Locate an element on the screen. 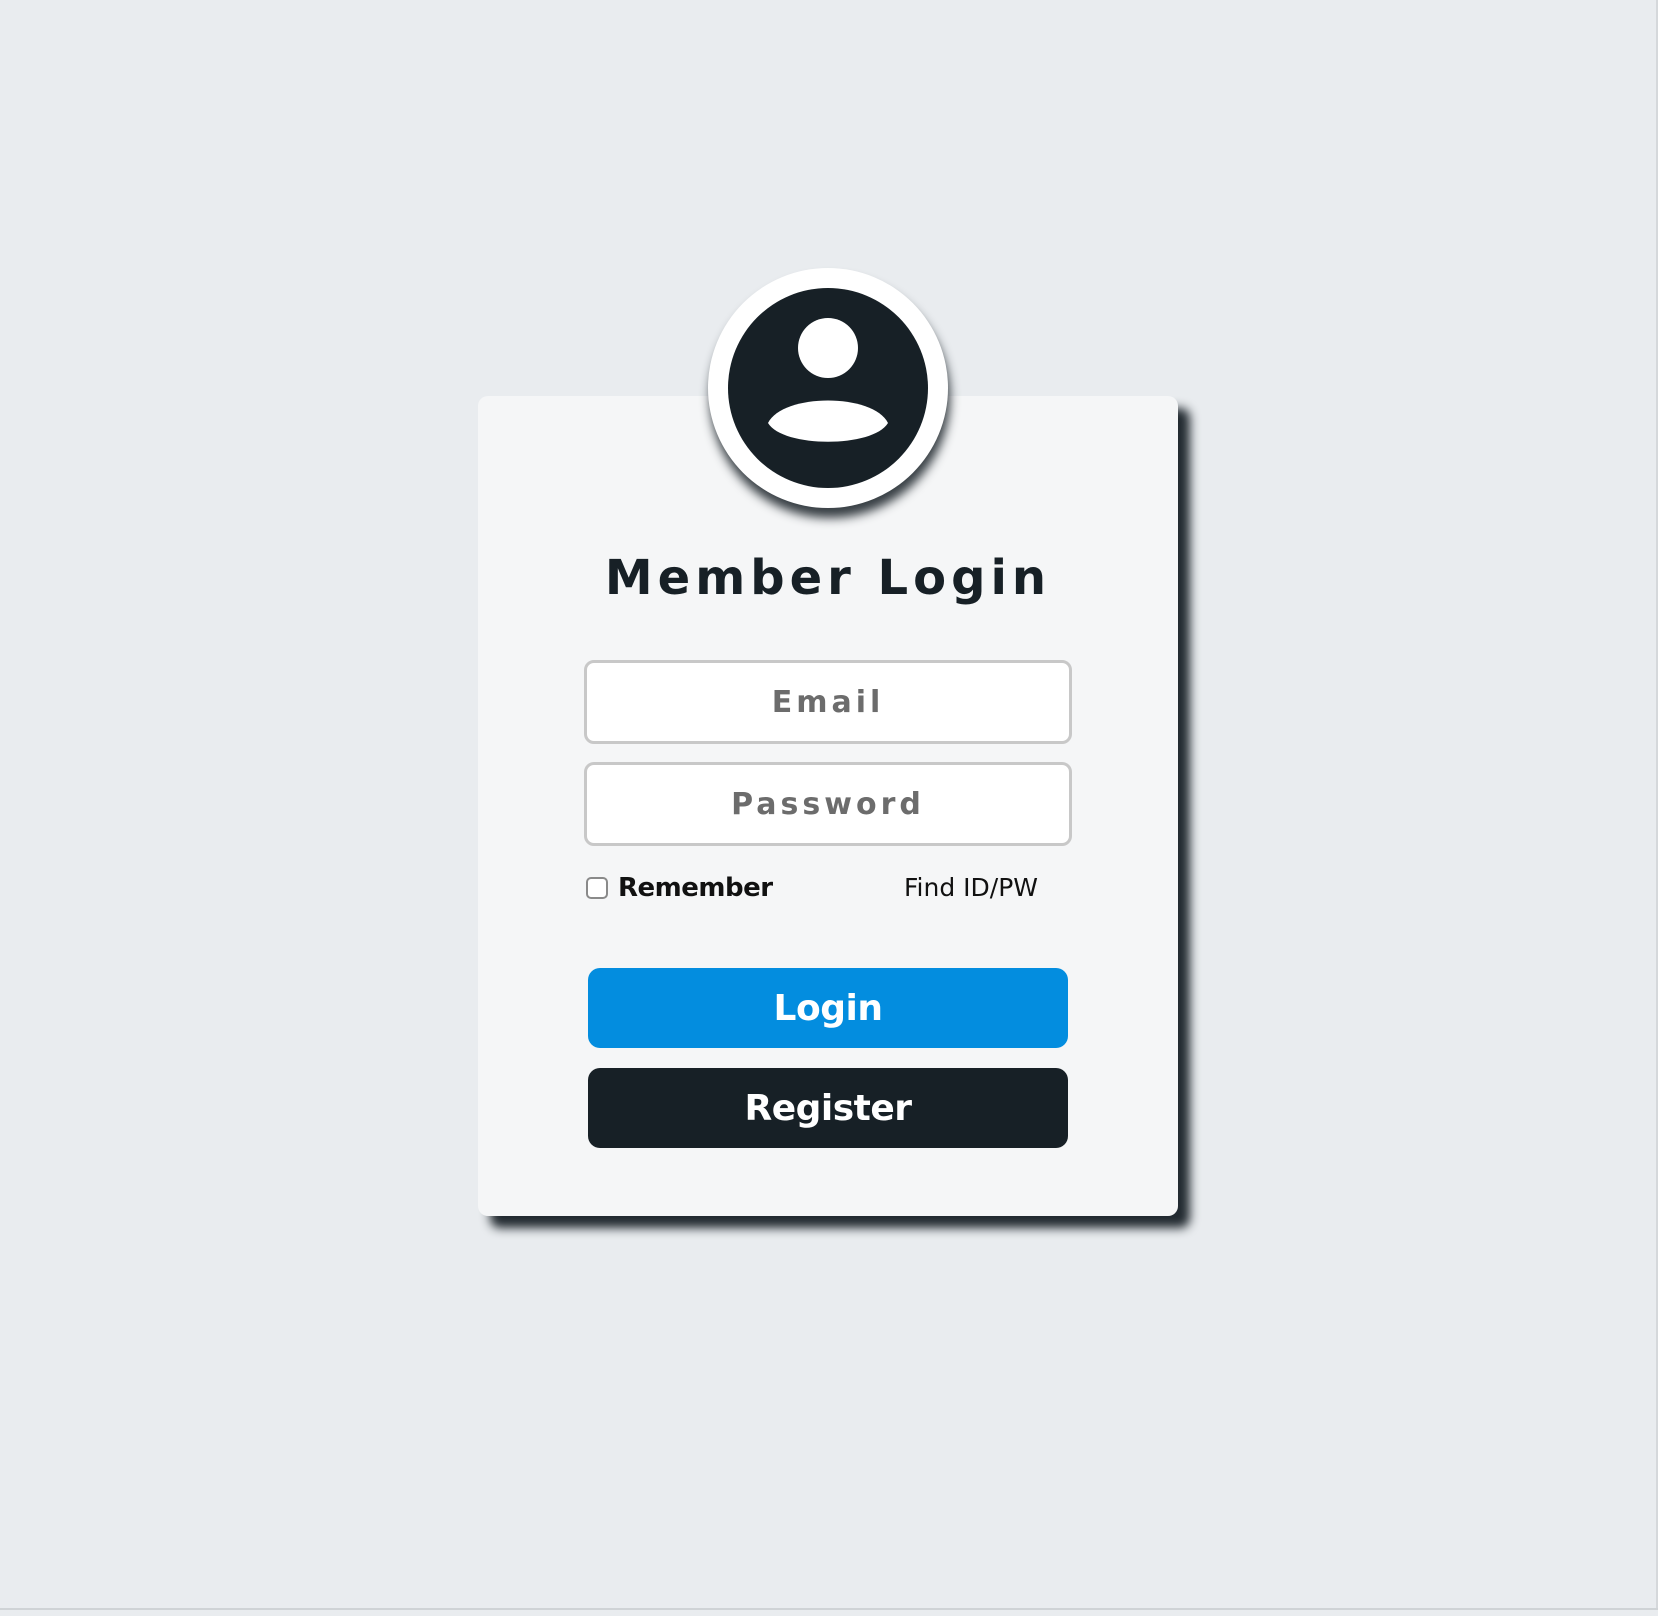 The width and height of the screenshot is (1658, 1616). email-field is located at coordinates (828, 702).